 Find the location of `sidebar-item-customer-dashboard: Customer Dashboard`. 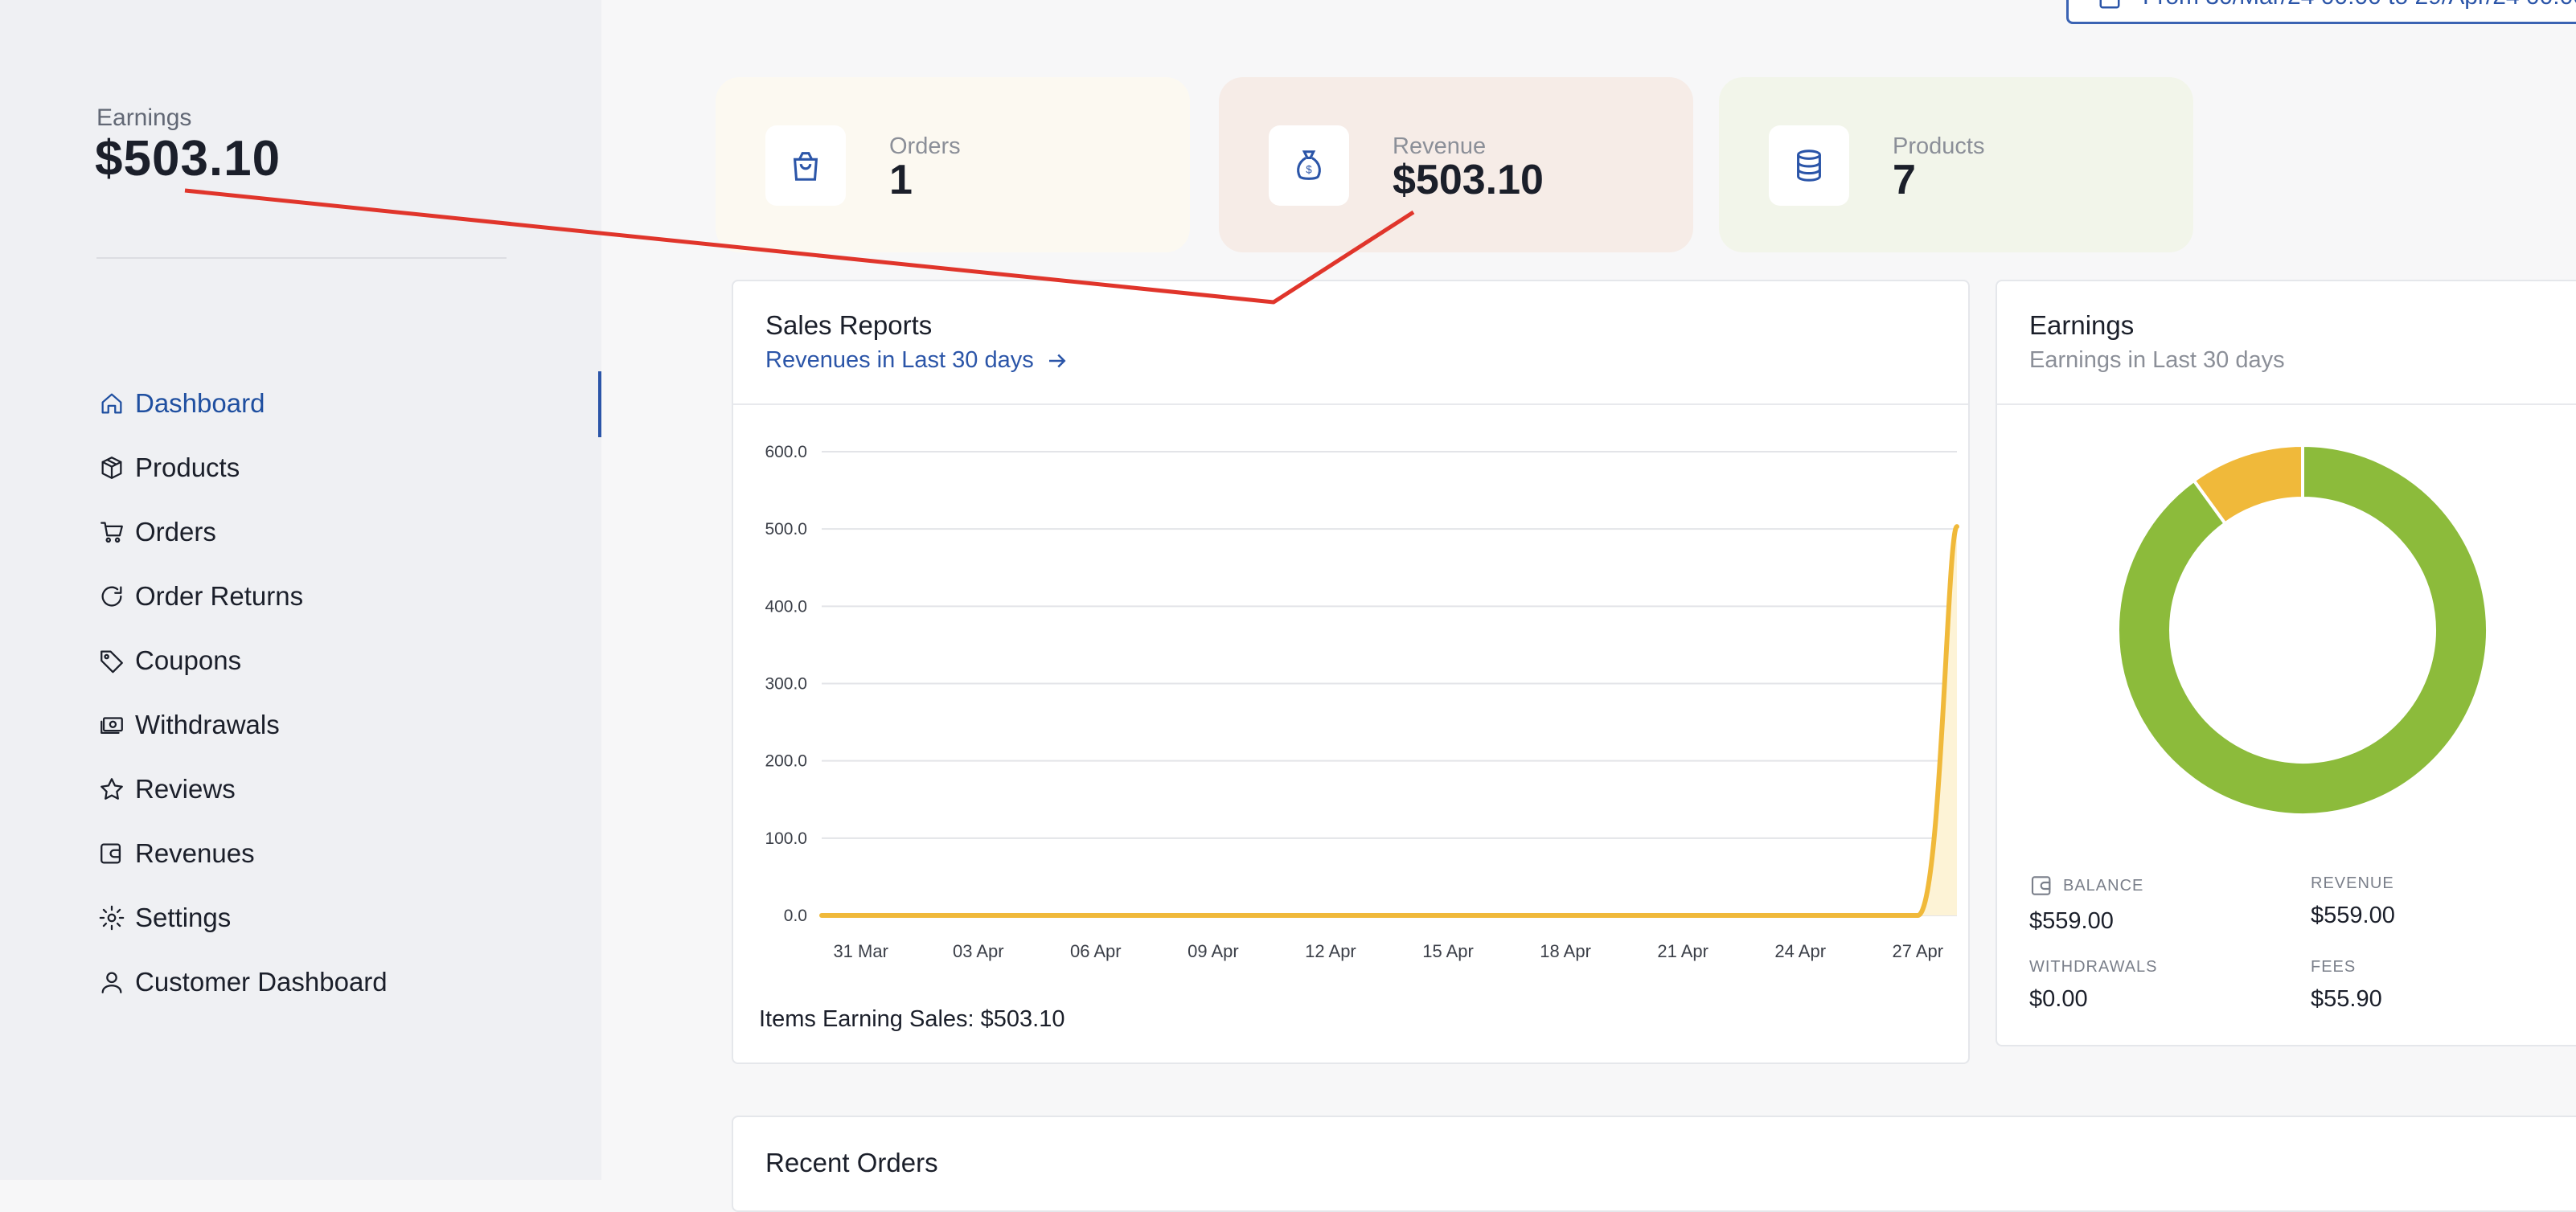

sidebar-item-customer-dashboard: Customer Dashboard is located at coordinates (242, 982).